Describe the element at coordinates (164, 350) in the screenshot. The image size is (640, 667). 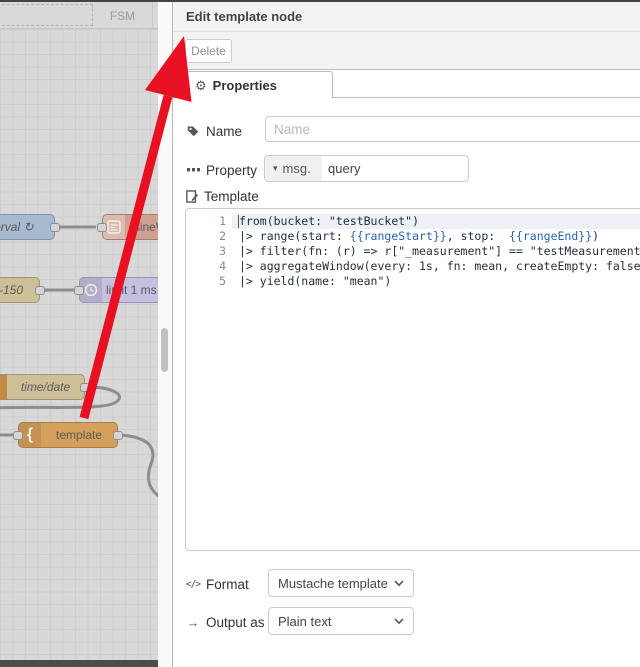
I see `canvas-scrollbar-thumb` at that location.